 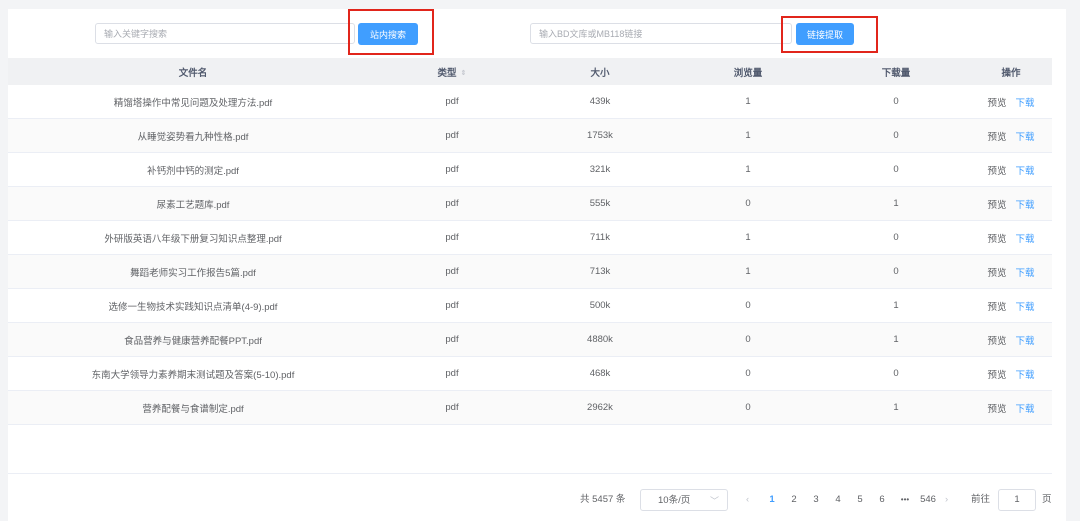 I want to click on table-row: 从睡觉姿势看九种性格.pdf pdf 1753k 1 0 预览 下载, so click(x=530, y=136).